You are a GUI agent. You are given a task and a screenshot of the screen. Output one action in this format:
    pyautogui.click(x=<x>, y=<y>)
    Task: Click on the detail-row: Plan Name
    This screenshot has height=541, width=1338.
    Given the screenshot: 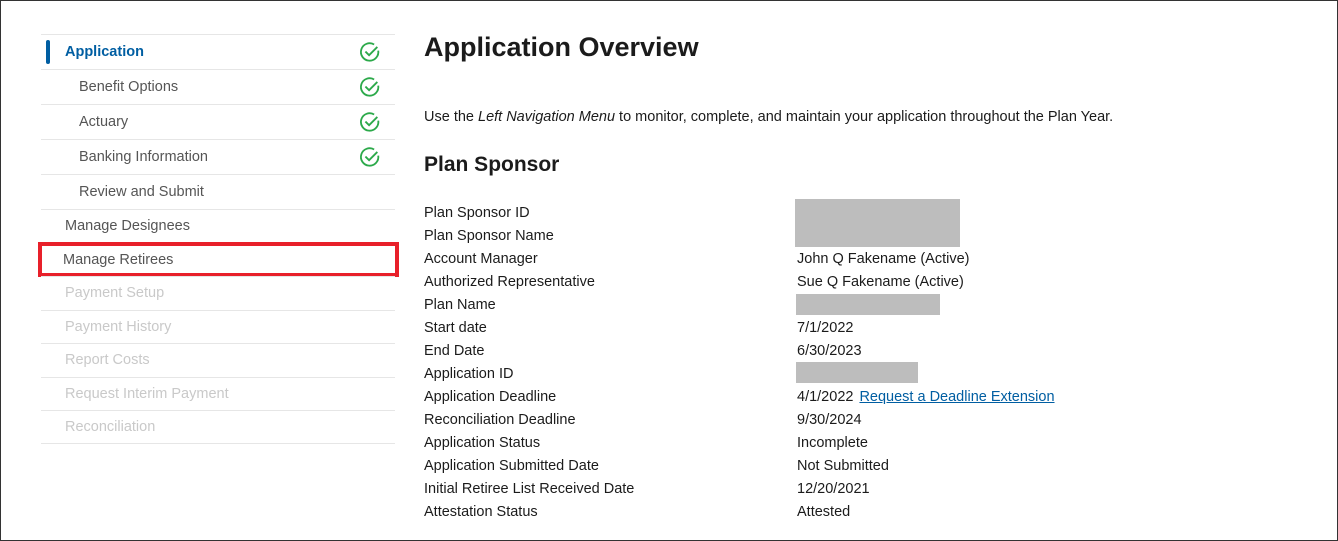 What is the action you would take?
    pyautogui.click(x=774, y=304)
    